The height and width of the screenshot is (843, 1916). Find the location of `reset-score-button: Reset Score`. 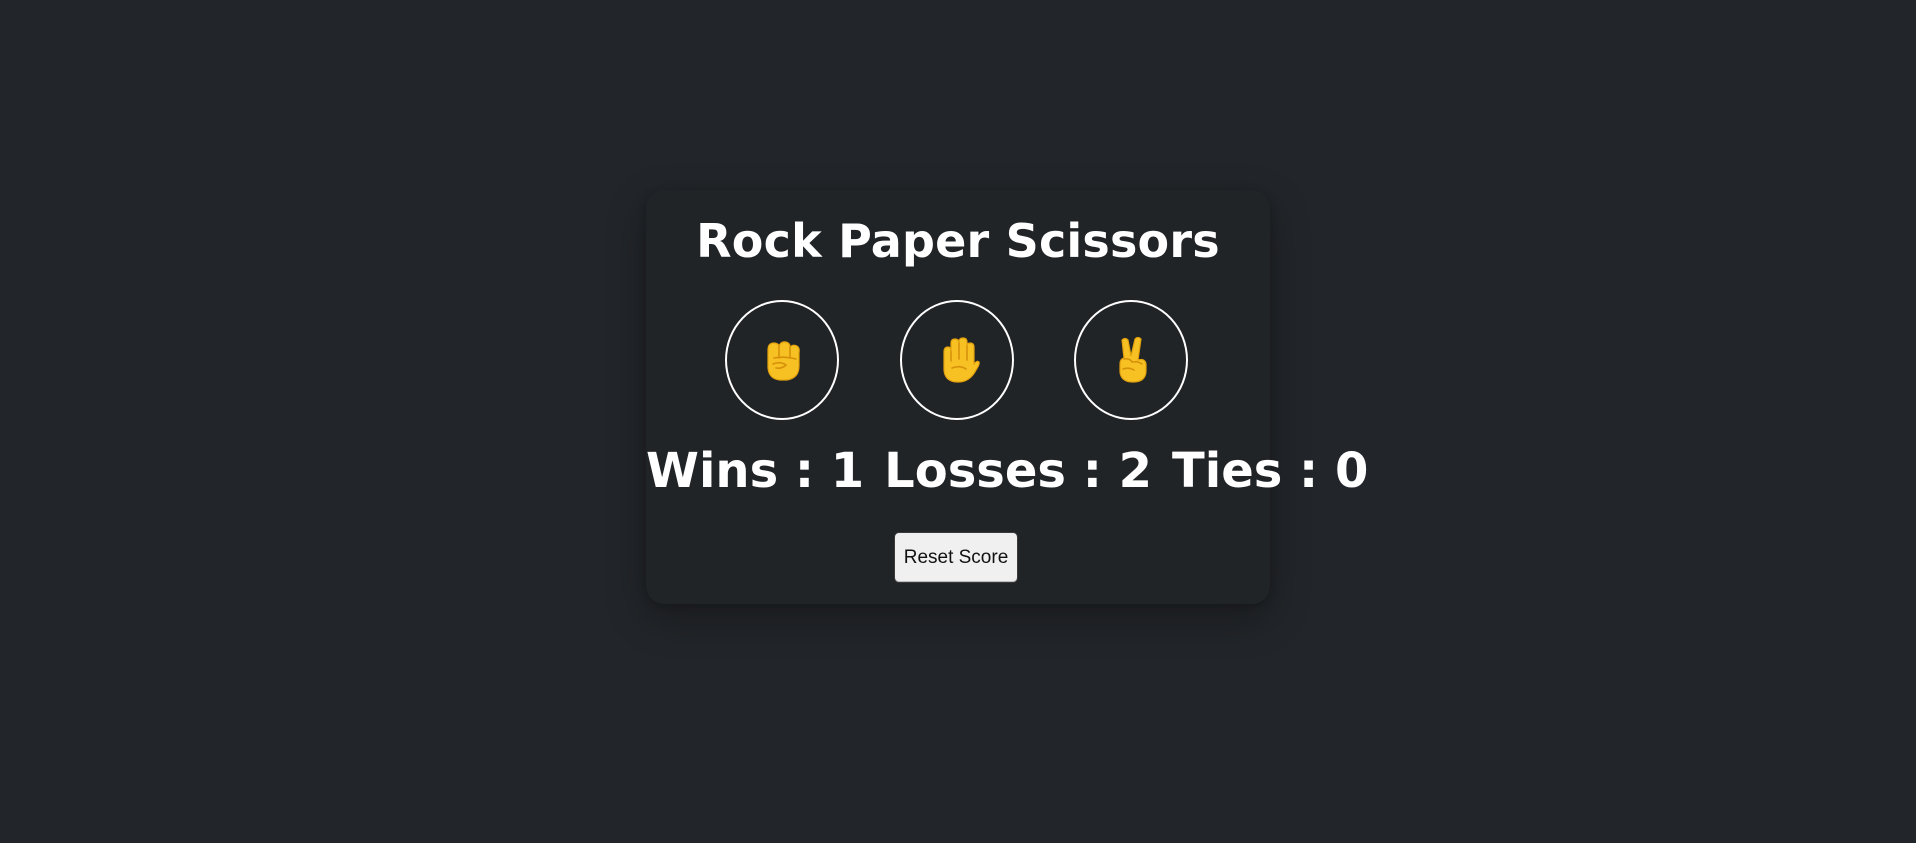

reset-score-button: Reset Score is located at coordinates (956, 557).